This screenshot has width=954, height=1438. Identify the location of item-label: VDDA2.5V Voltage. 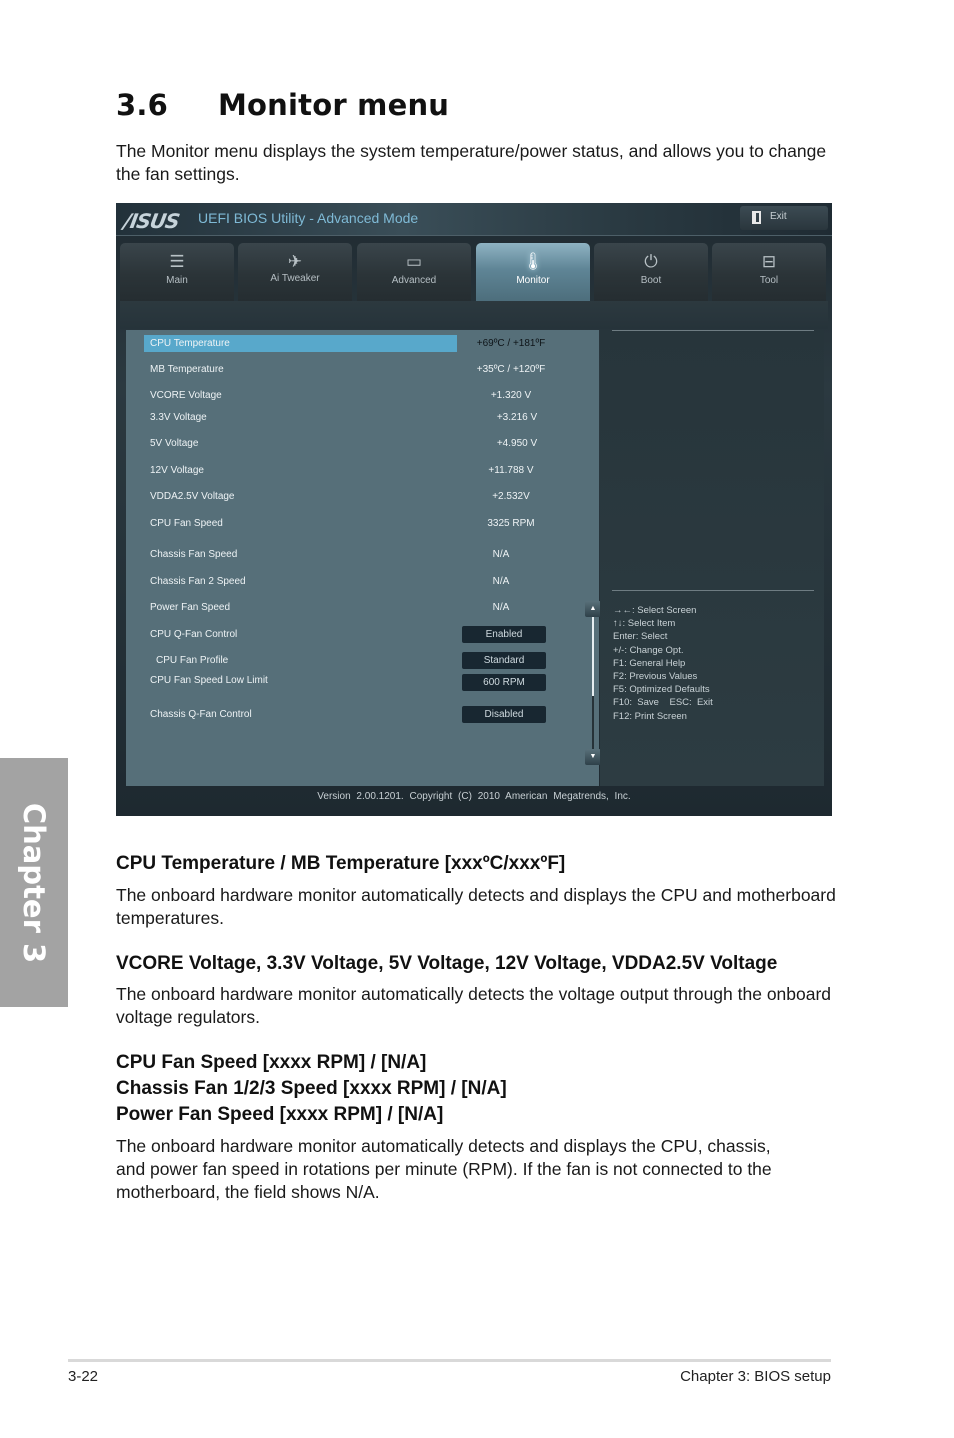
(192, 496).